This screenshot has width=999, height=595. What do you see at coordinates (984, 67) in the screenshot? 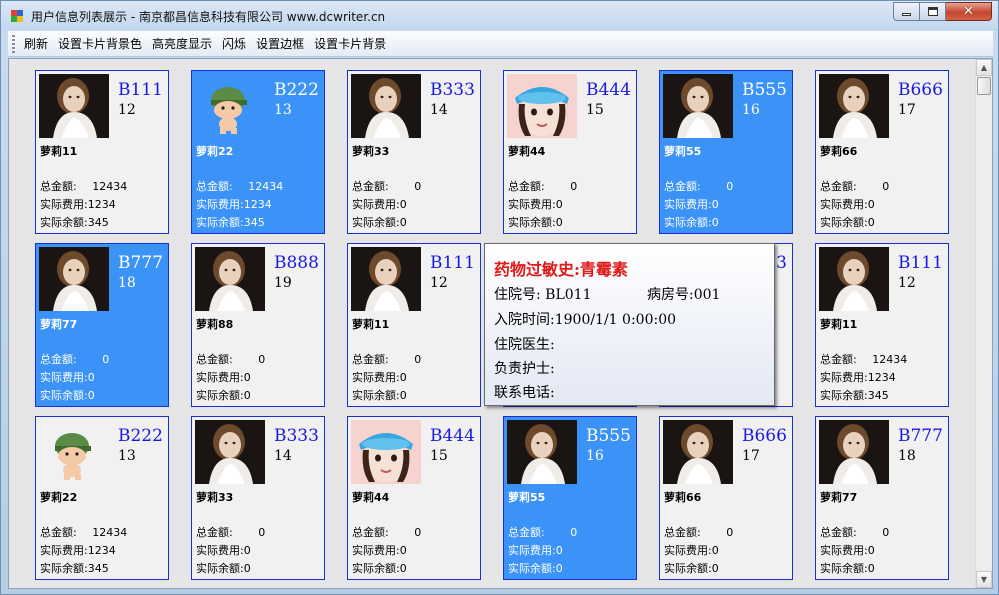
I see `scroll-up-icon: ▲` at bounding box center [984, 67].